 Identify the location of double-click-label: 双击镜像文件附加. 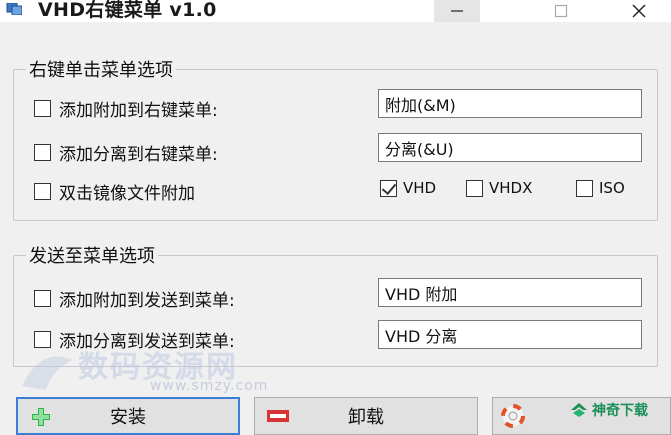
(127, 194).